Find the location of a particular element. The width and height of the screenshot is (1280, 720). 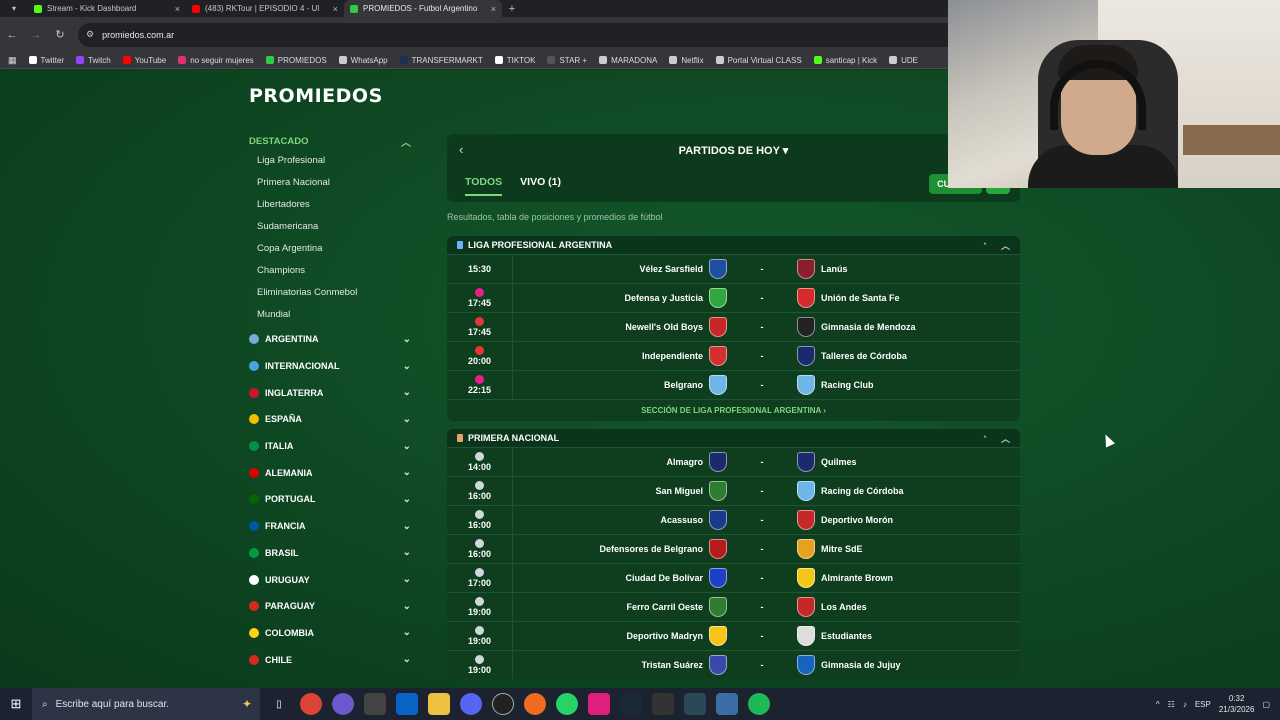

bookmark-item: YouTube is located at coordinates (144, 60).